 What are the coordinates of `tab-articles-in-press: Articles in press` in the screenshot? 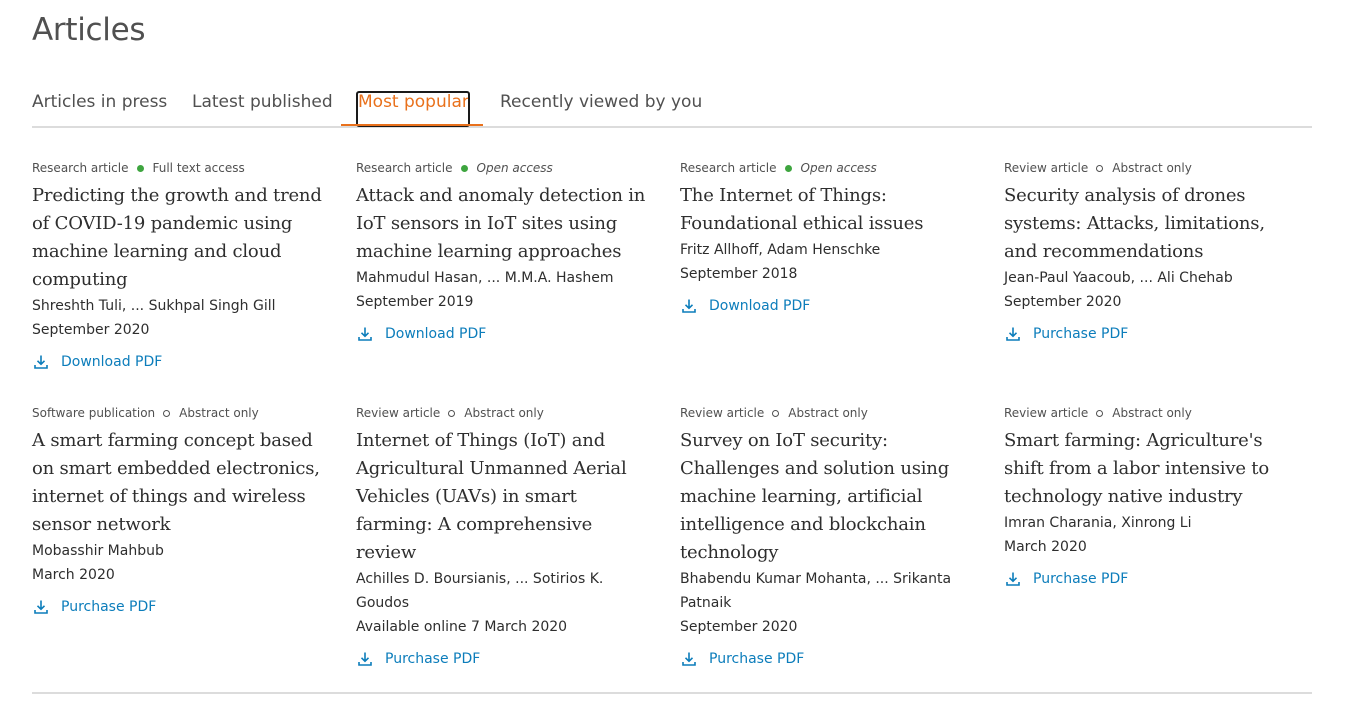 It's located at (99, 102).